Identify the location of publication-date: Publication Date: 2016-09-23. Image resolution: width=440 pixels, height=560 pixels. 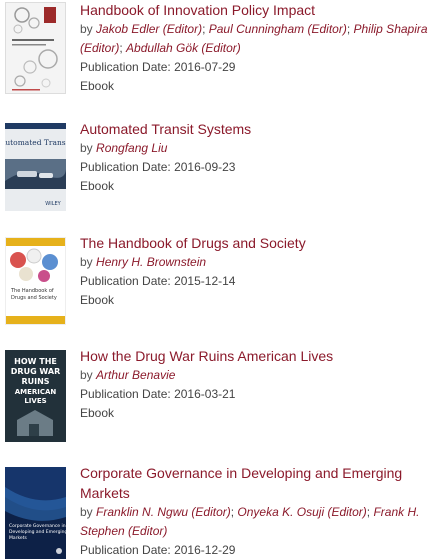
(258, 167).